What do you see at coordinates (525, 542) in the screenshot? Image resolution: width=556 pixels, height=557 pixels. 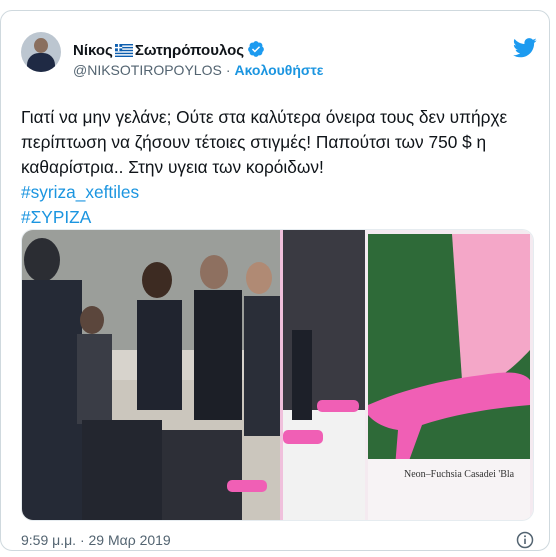 I see `info-icon` at bounding box center [525, 542].